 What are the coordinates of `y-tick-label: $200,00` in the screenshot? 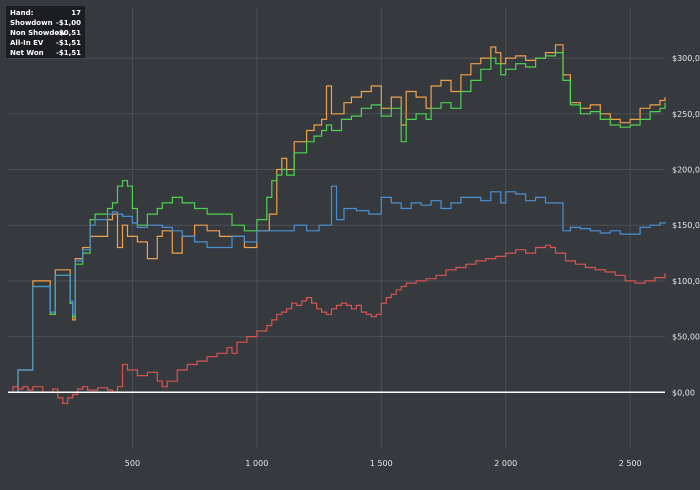 It's located at (686, 170).